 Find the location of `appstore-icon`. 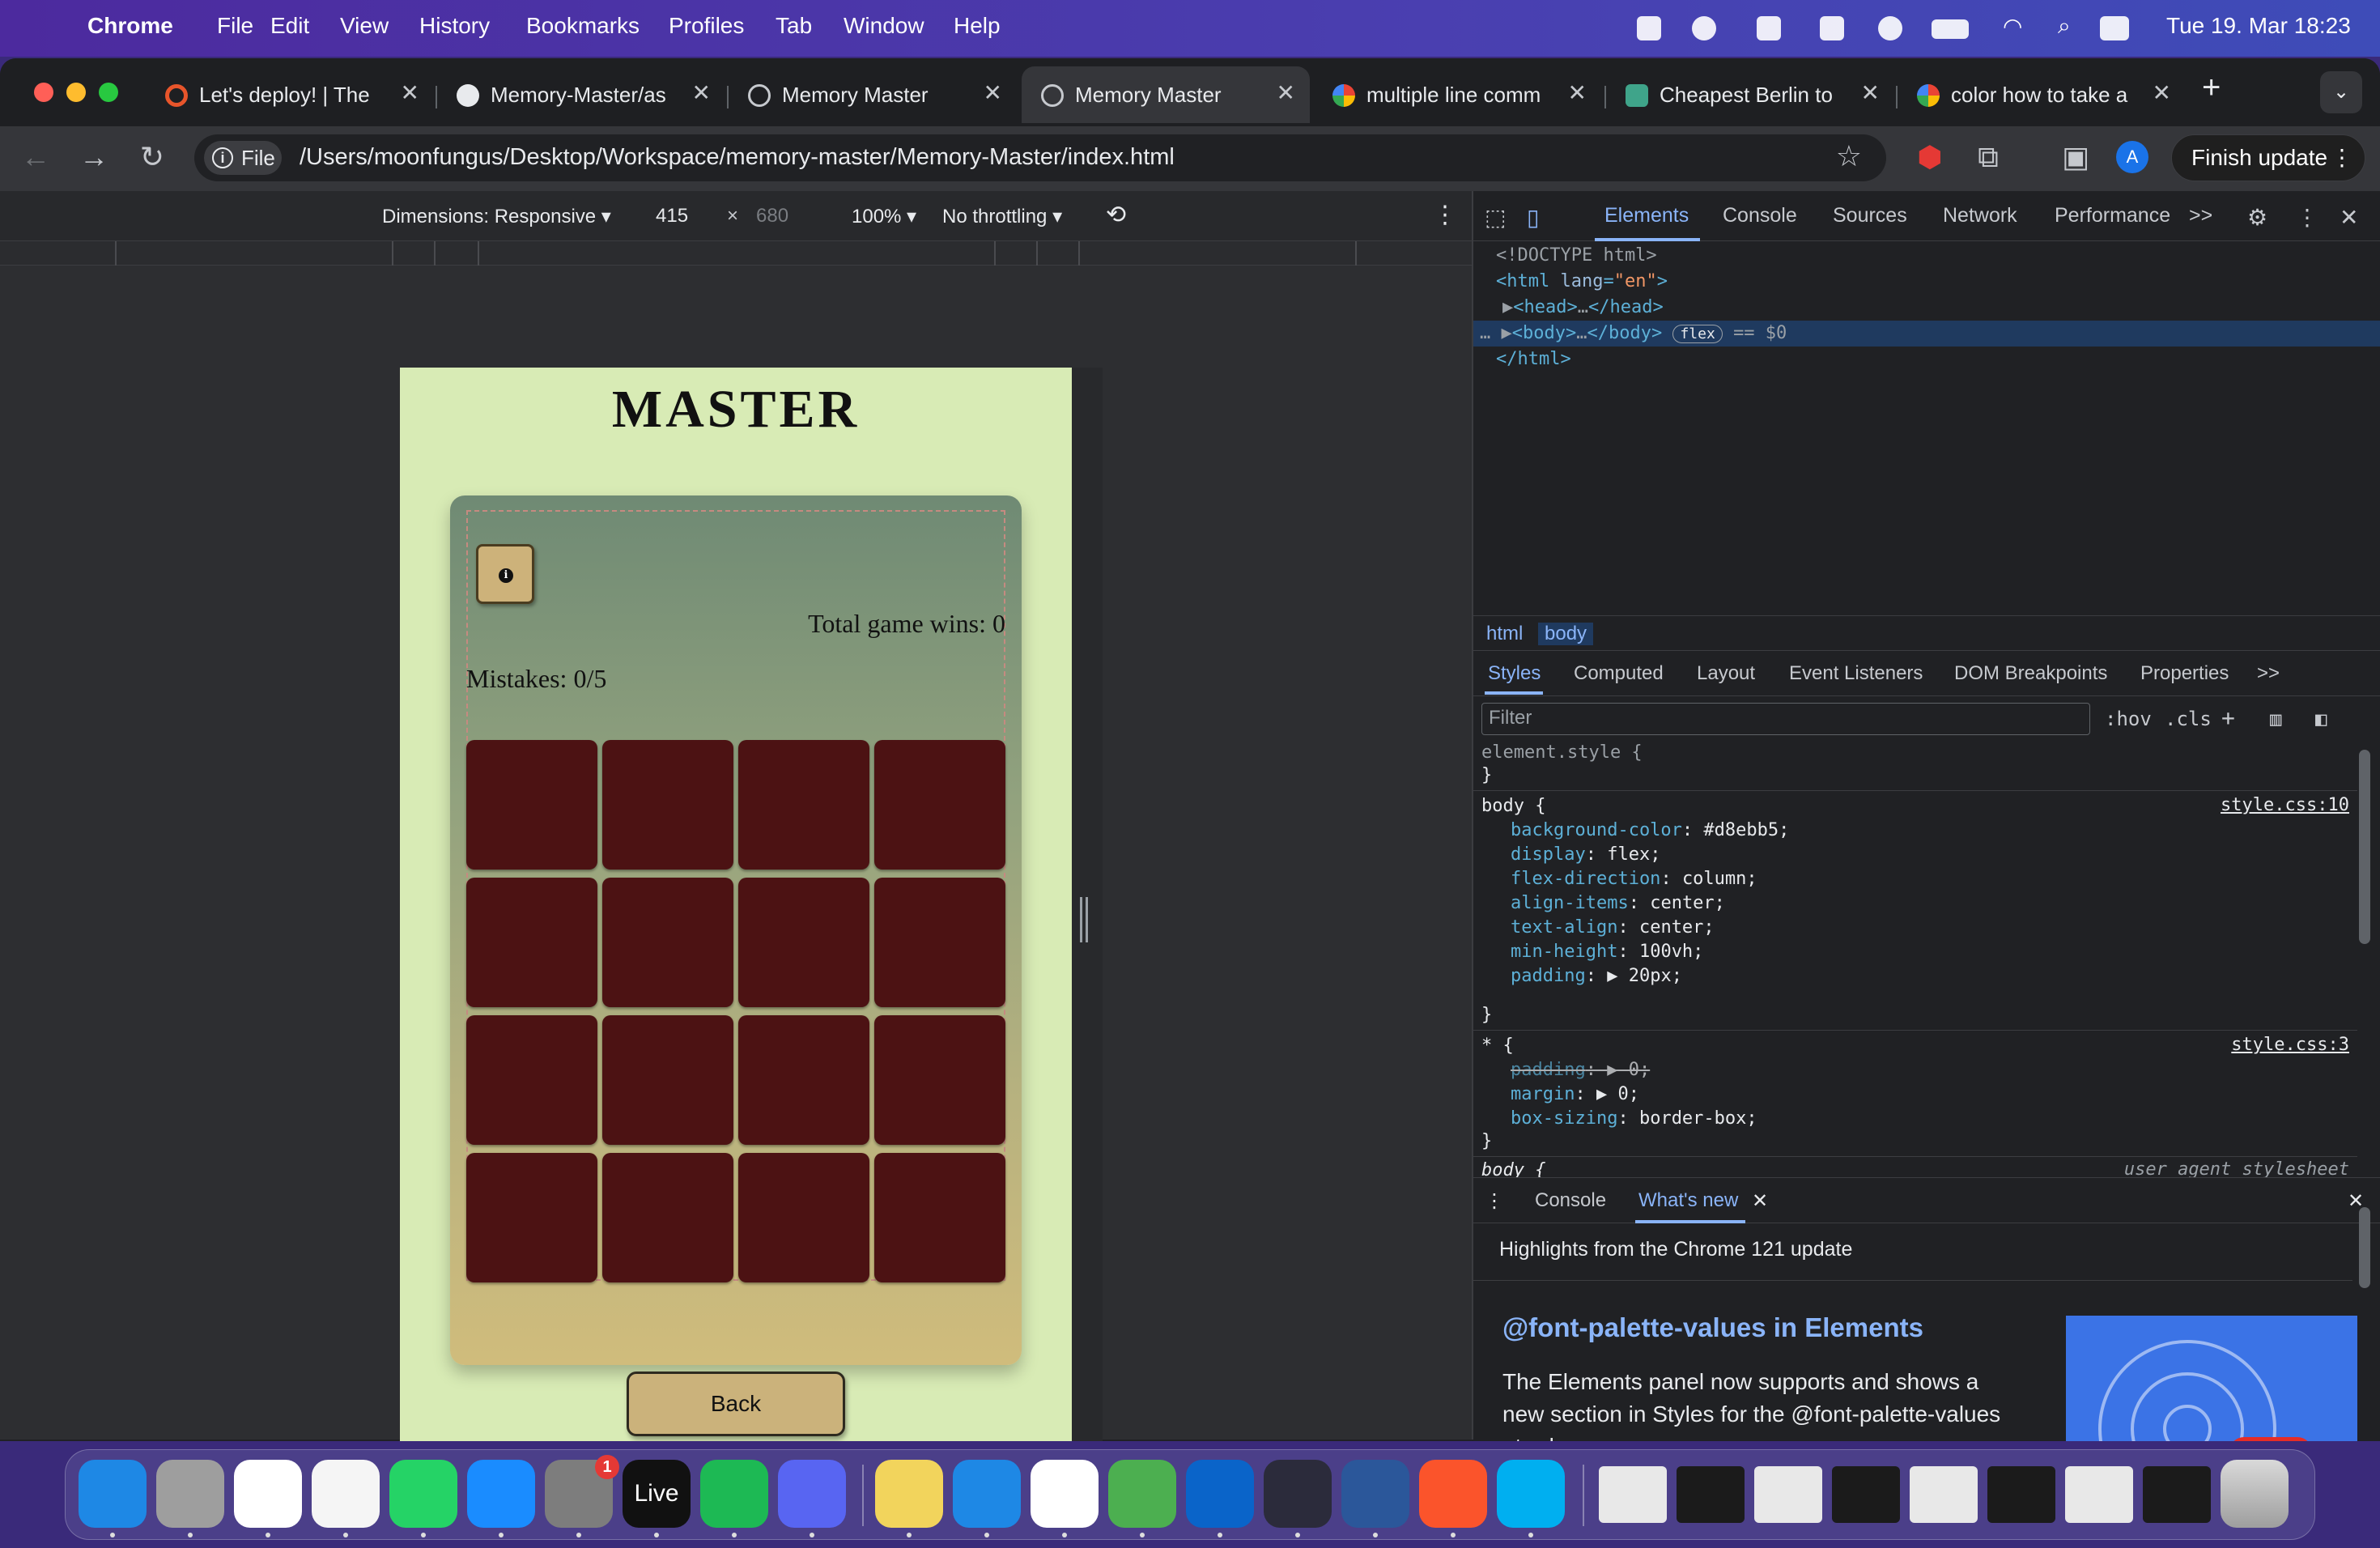

appstore-icon is located at coordinates (501, 1494).